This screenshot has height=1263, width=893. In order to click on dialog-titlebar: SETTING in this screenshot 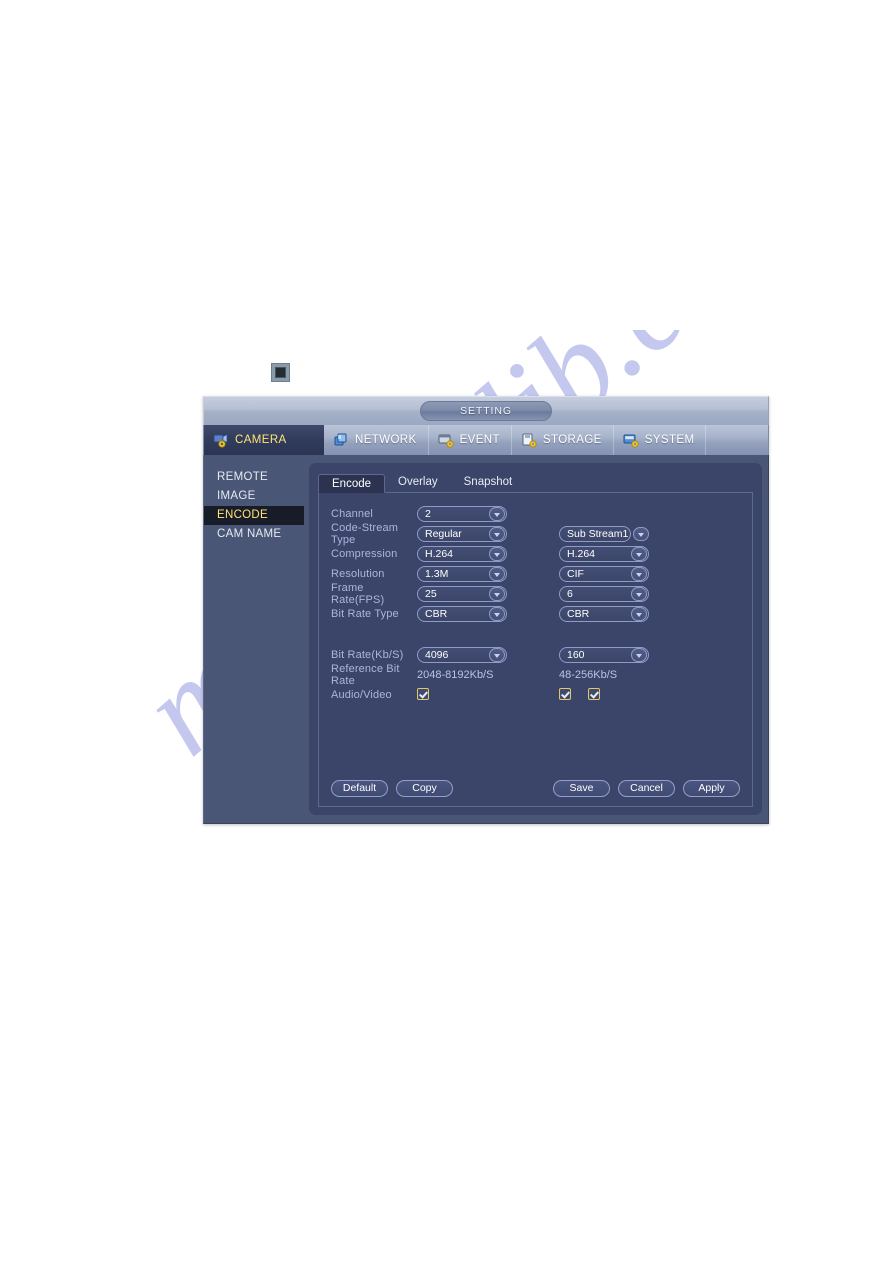, I will do `click(486, 410)`.